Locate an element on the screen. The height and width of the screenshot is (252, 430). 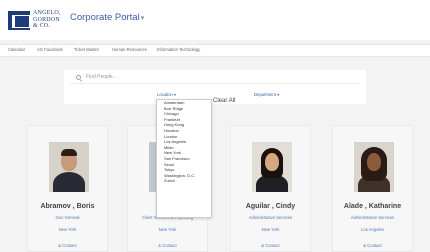
company-name-line-3: & CO. is located at coordinates (42, 26).